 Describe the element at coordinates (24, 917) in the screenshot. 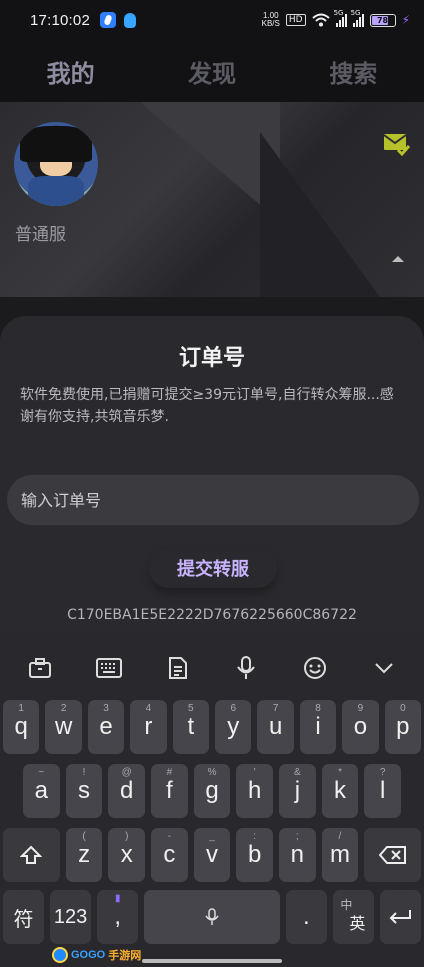

I see `symbol-key: 符` at that location.